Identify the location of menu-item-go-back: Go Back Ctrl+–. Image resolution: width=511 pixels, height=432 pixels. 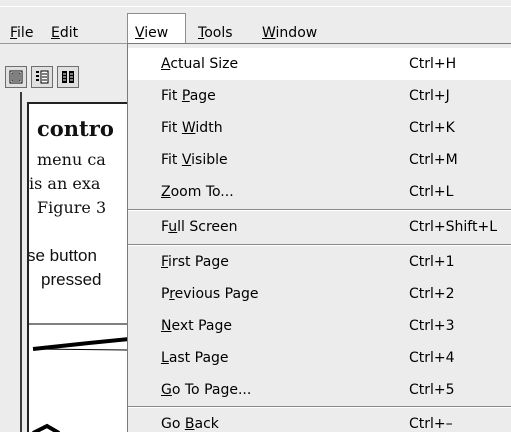
(319, 420).